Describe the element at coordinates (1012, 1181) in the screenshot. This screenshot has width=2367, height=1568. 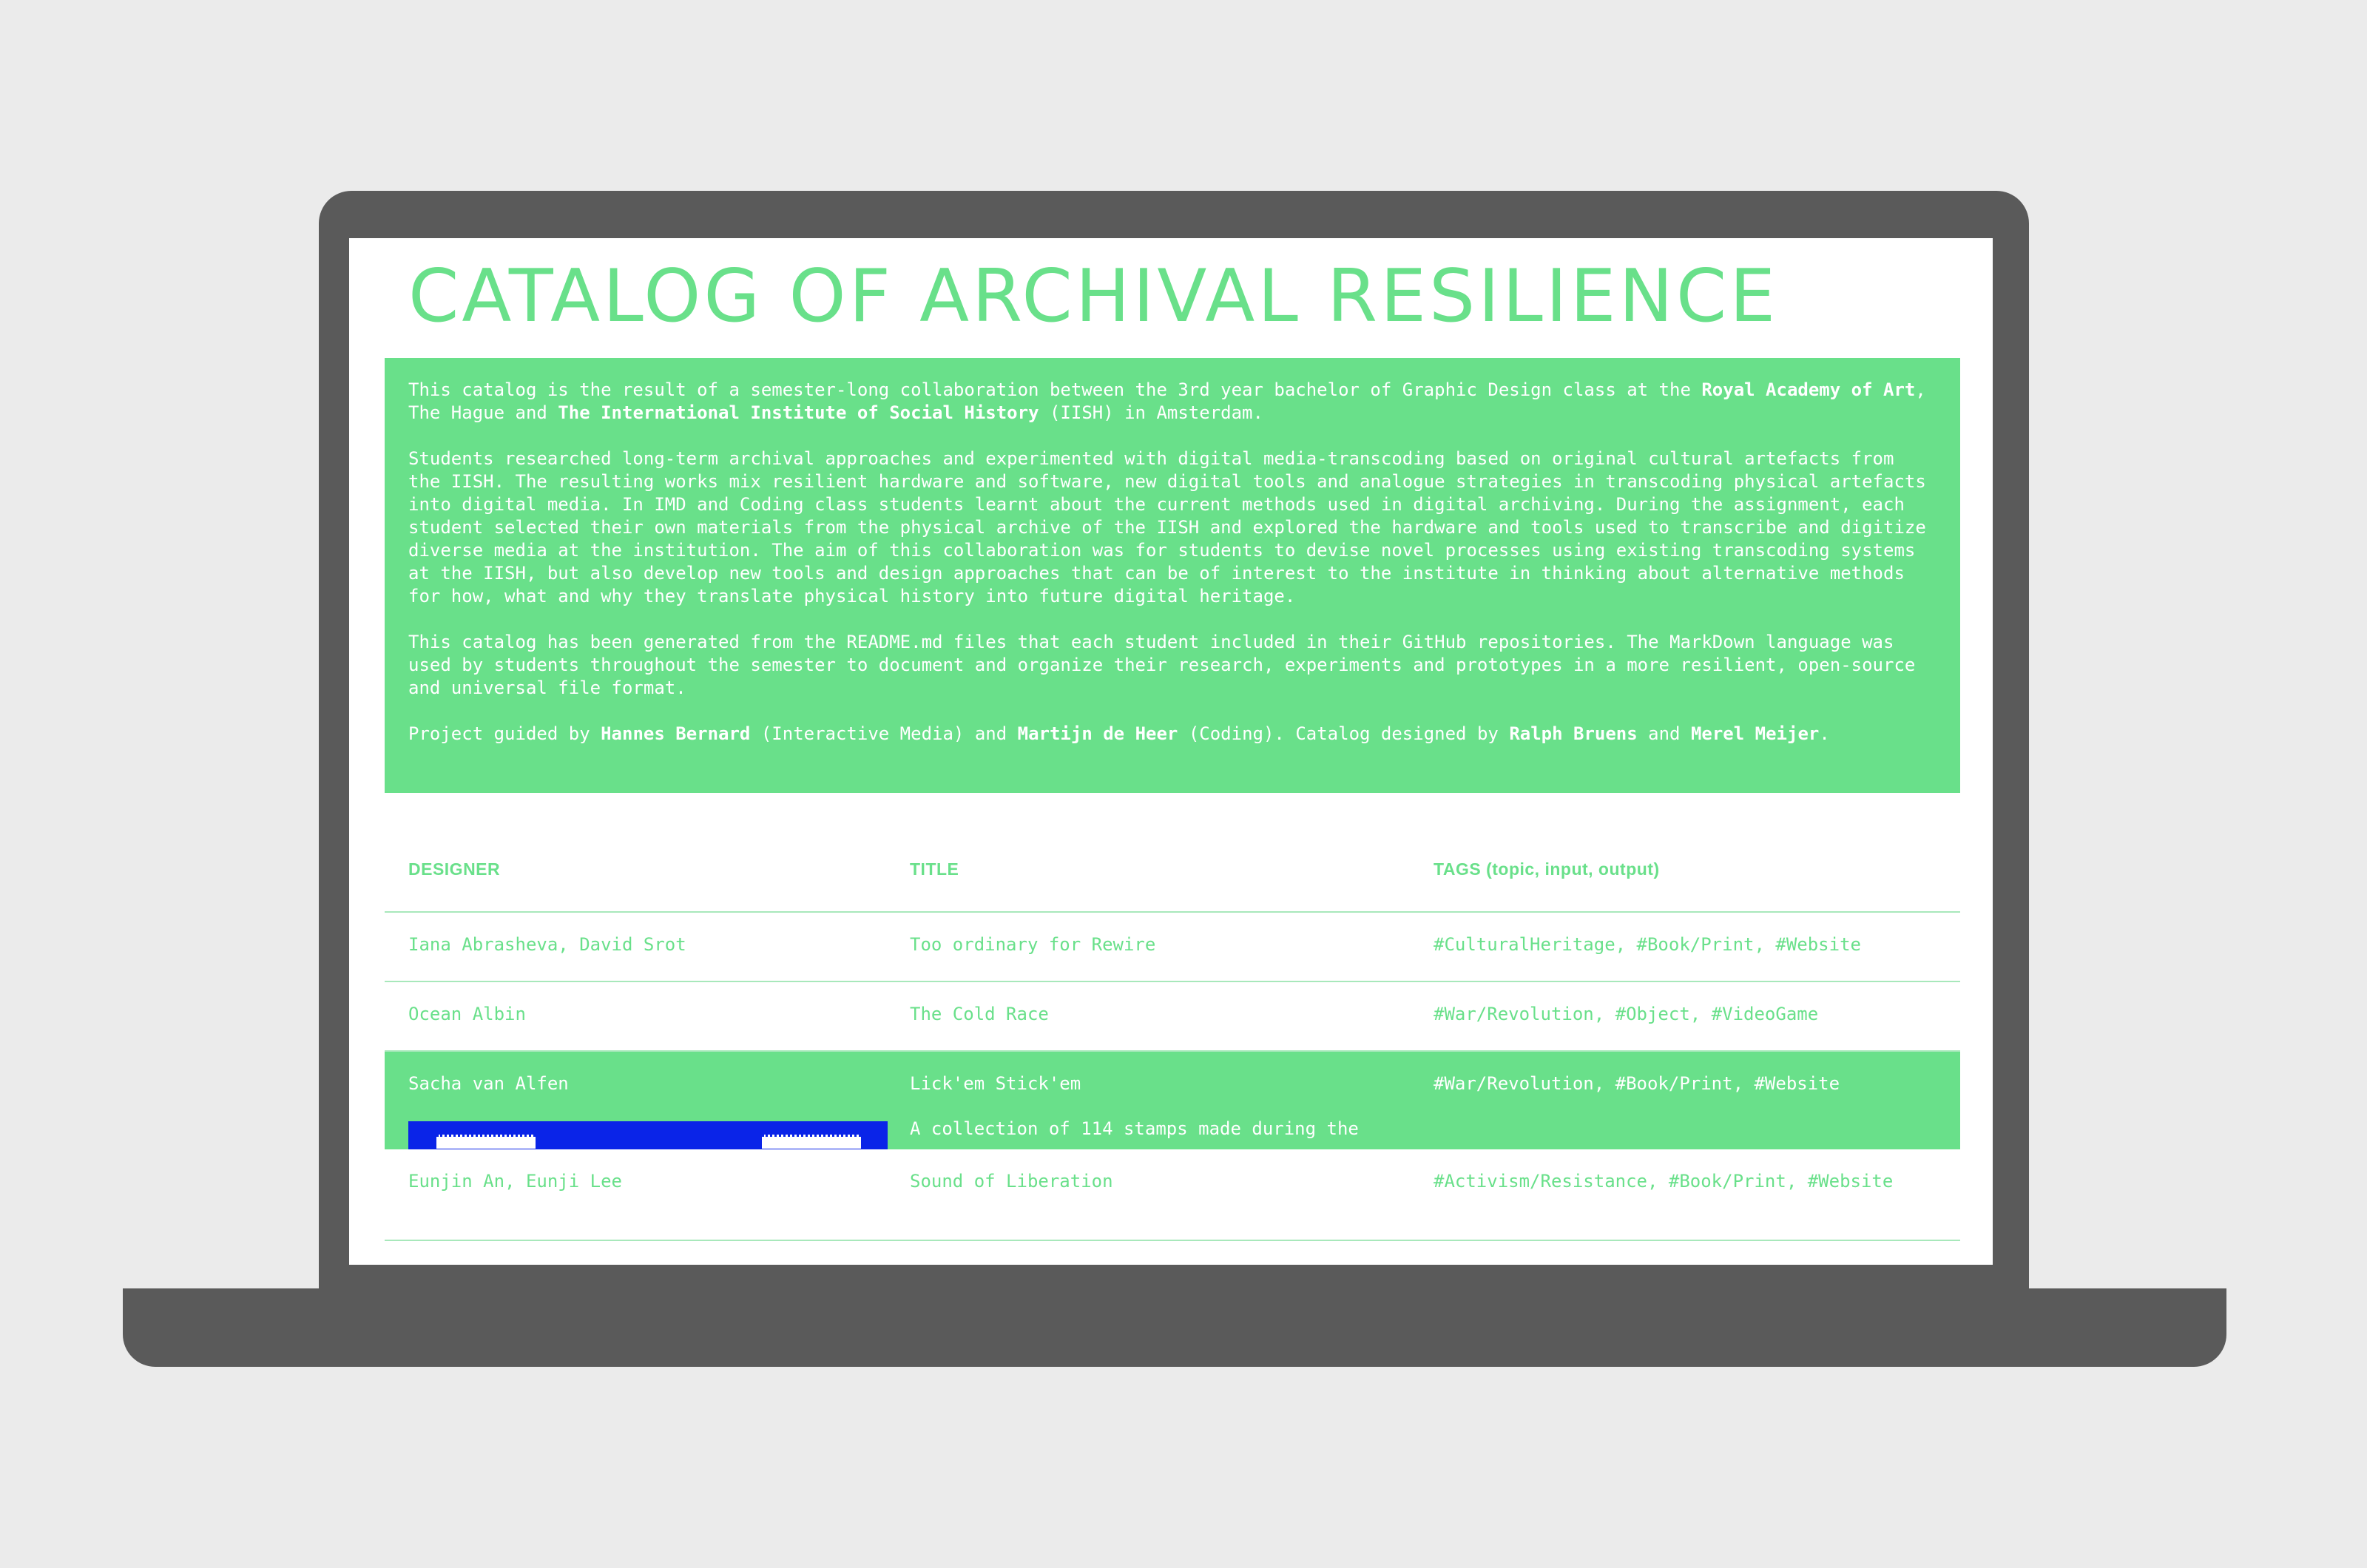
I see `cell-title: Sound of Liberation` at that location.